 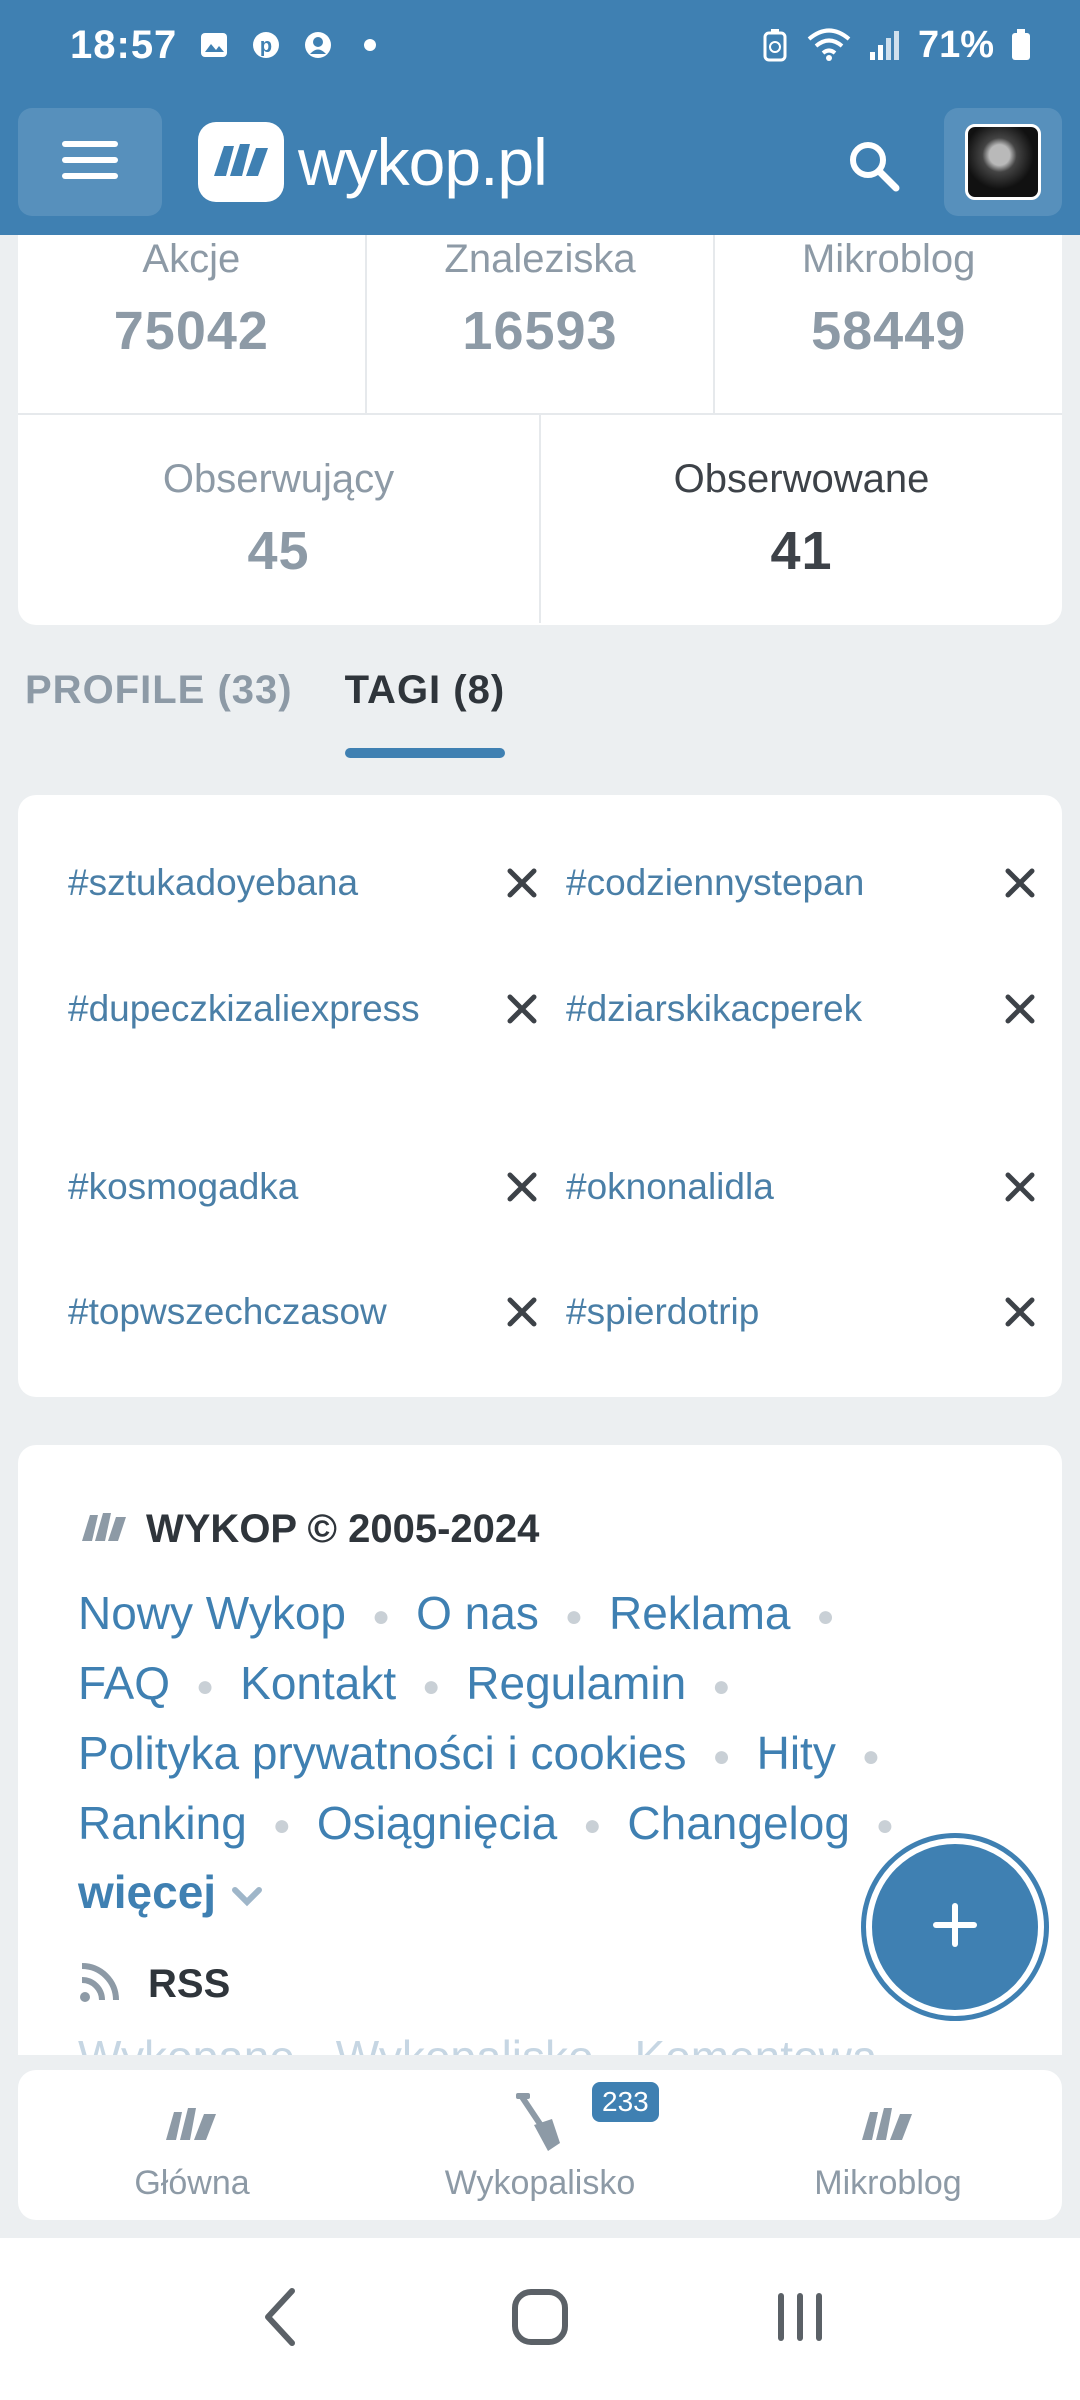 I want to click on more-link-label: więcej, so click(x=147, y=1892).